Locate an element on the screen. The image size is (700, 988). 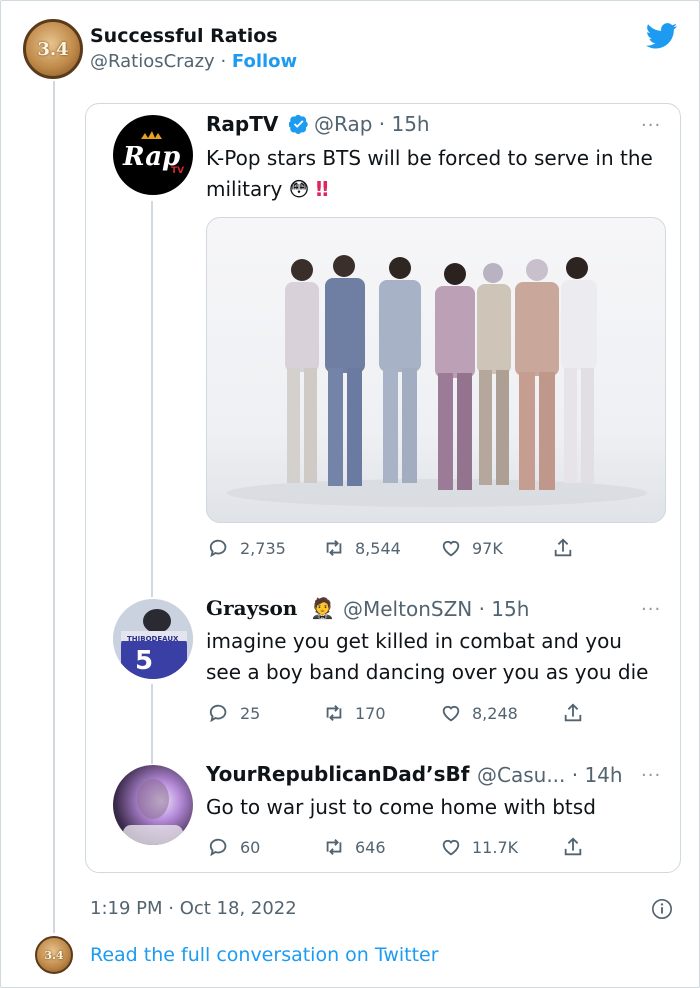
raptv-logo-sub: TV is located at coordinates (177, 171).